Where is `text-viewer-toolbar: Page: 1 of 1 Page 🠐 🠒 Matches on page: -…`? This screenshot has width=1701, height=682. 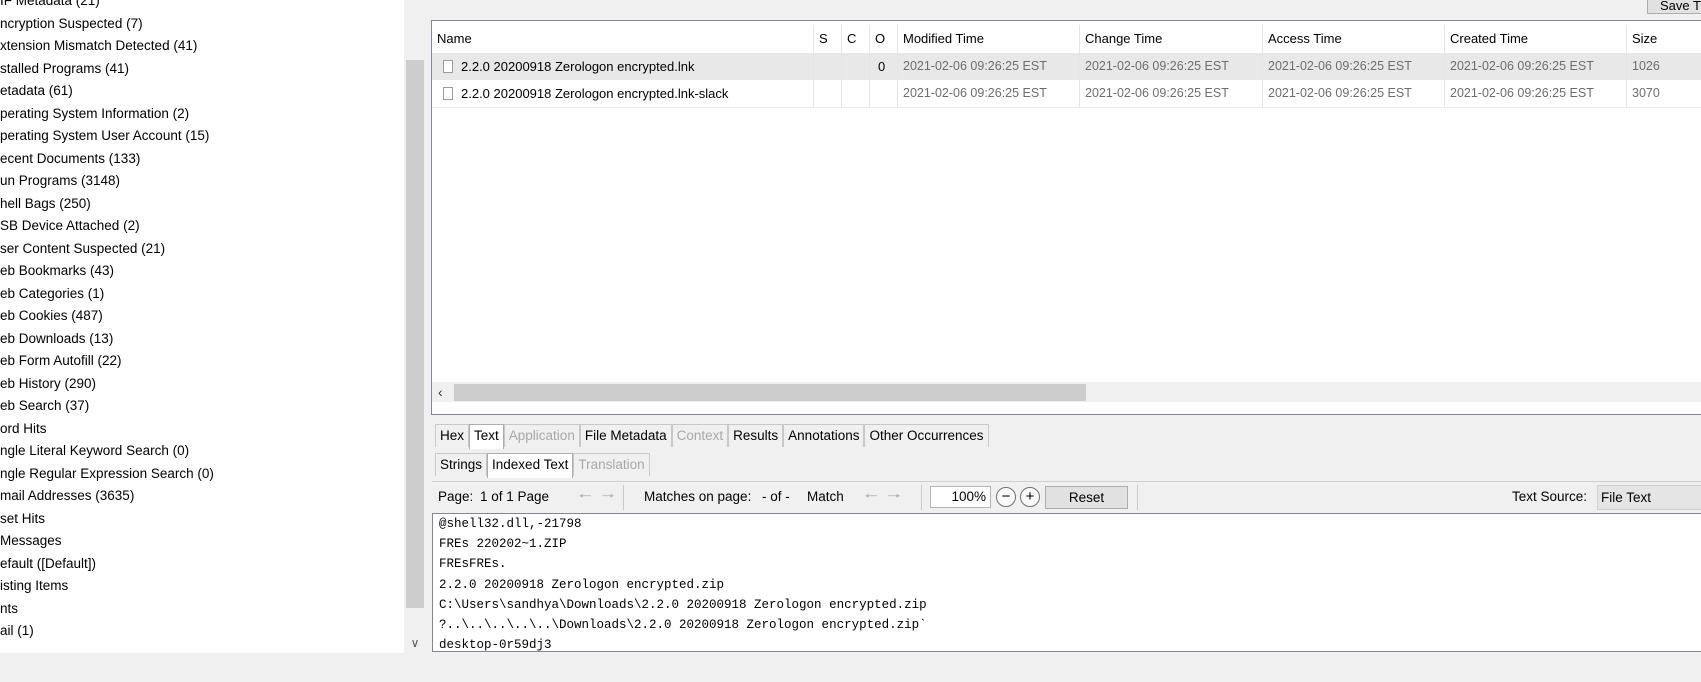 text-viewer-toolbar: Page: 1 of 1 Page 🠐 🠒 Matches on page: -… is located at coordinates (1066, 497).